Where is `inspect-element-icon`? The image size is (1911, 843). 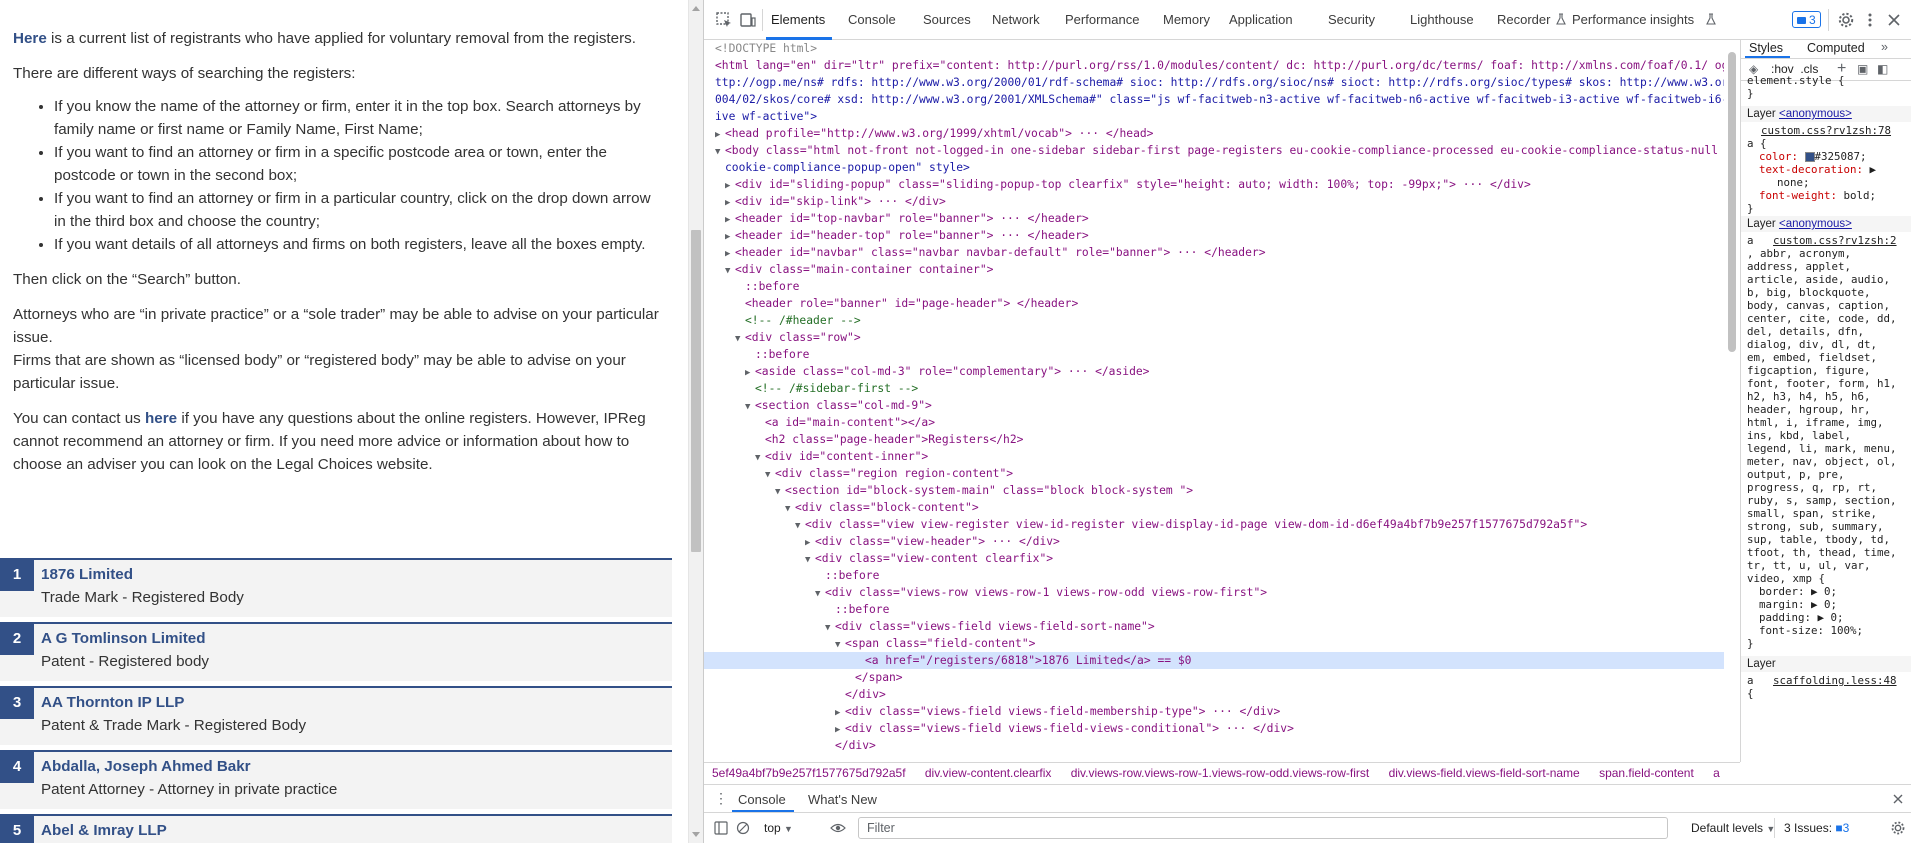
inspect-element-icon is located at coordinates (724, 20).